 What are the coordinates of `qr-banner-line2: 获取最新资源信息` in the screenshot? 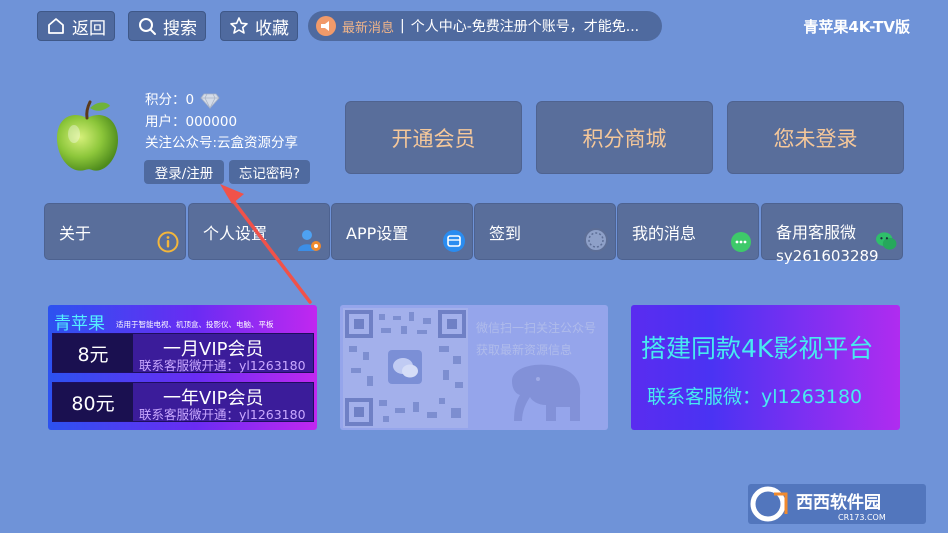 It's located at (524, 350).